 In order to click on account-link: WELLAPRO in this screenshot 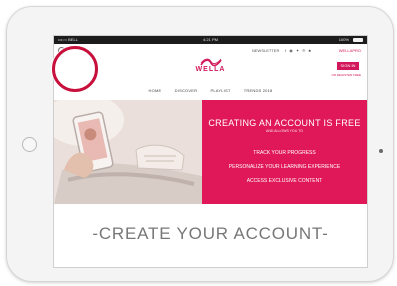, I will do `click(350, 51)`.